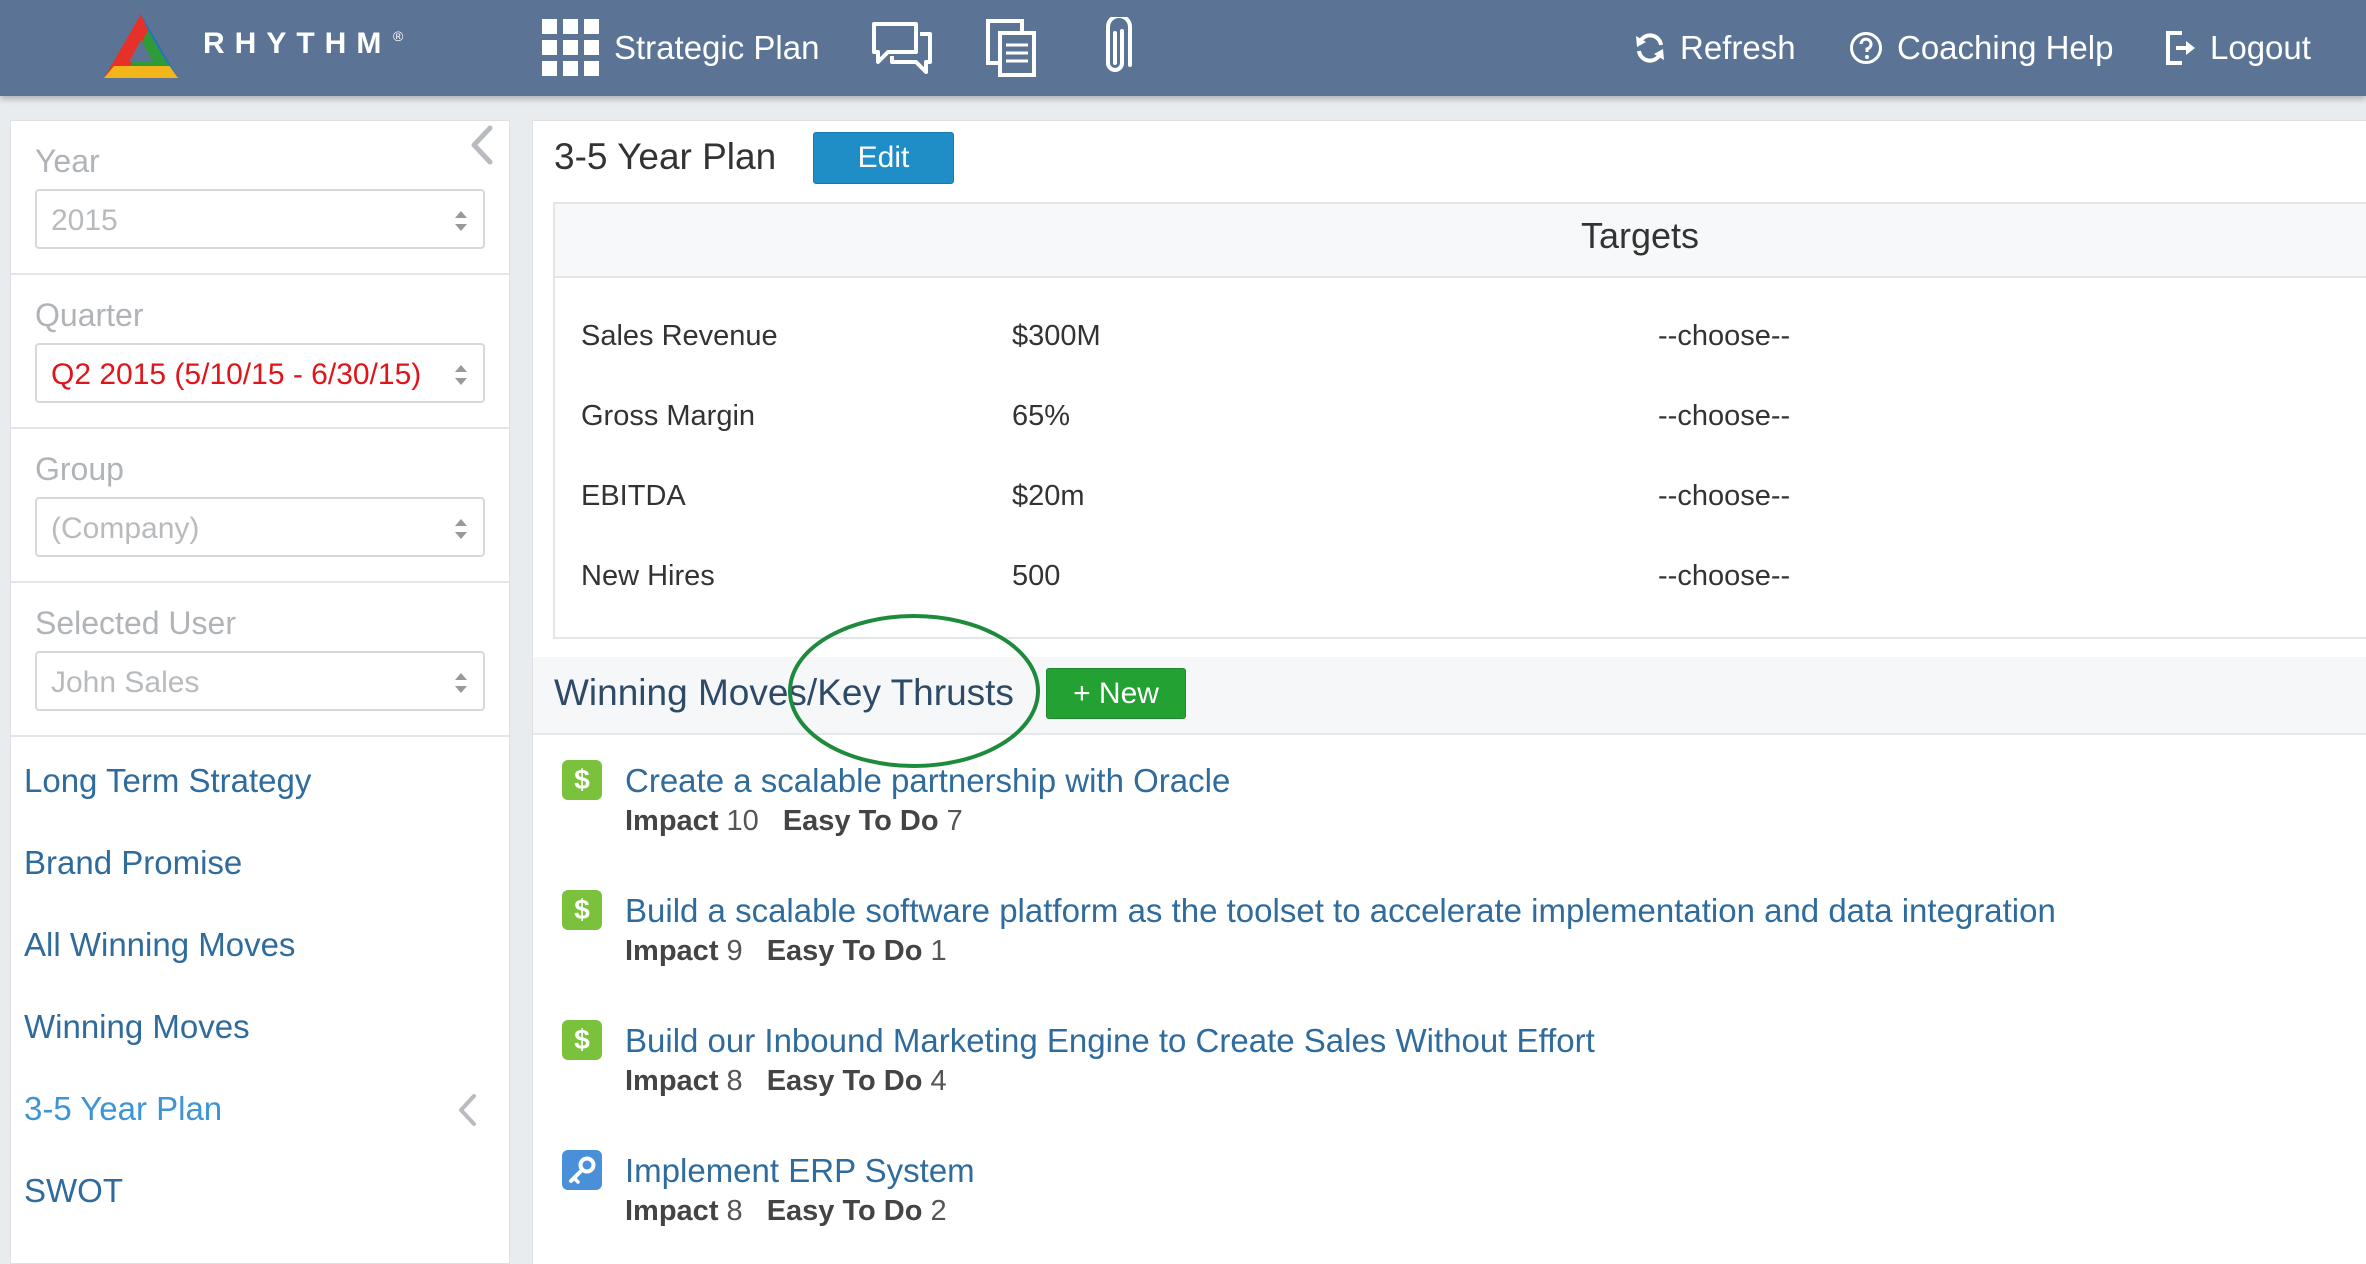 The width and height of the screenshot is (2366, 1264). I want to click on target-value: $300M, so click(1056, 336).